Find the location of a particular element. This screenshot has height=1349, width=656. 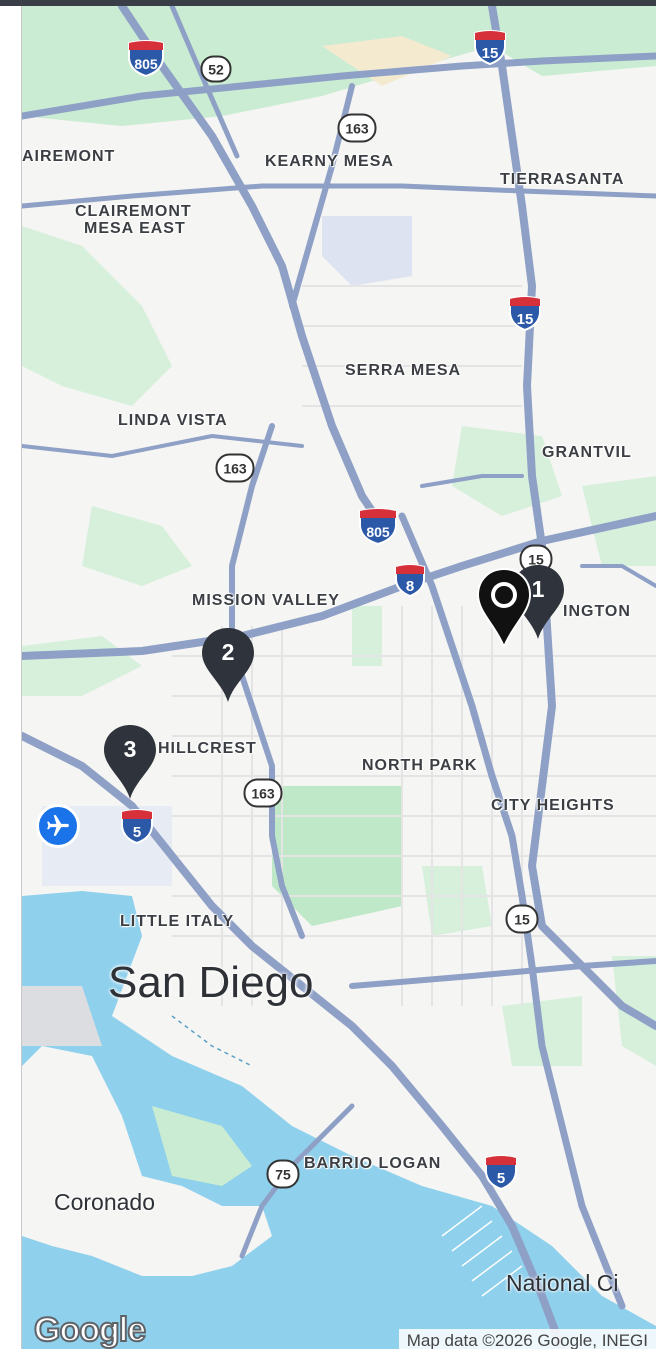

label-national-city: National Ci is located at coordinates (562, 1283).